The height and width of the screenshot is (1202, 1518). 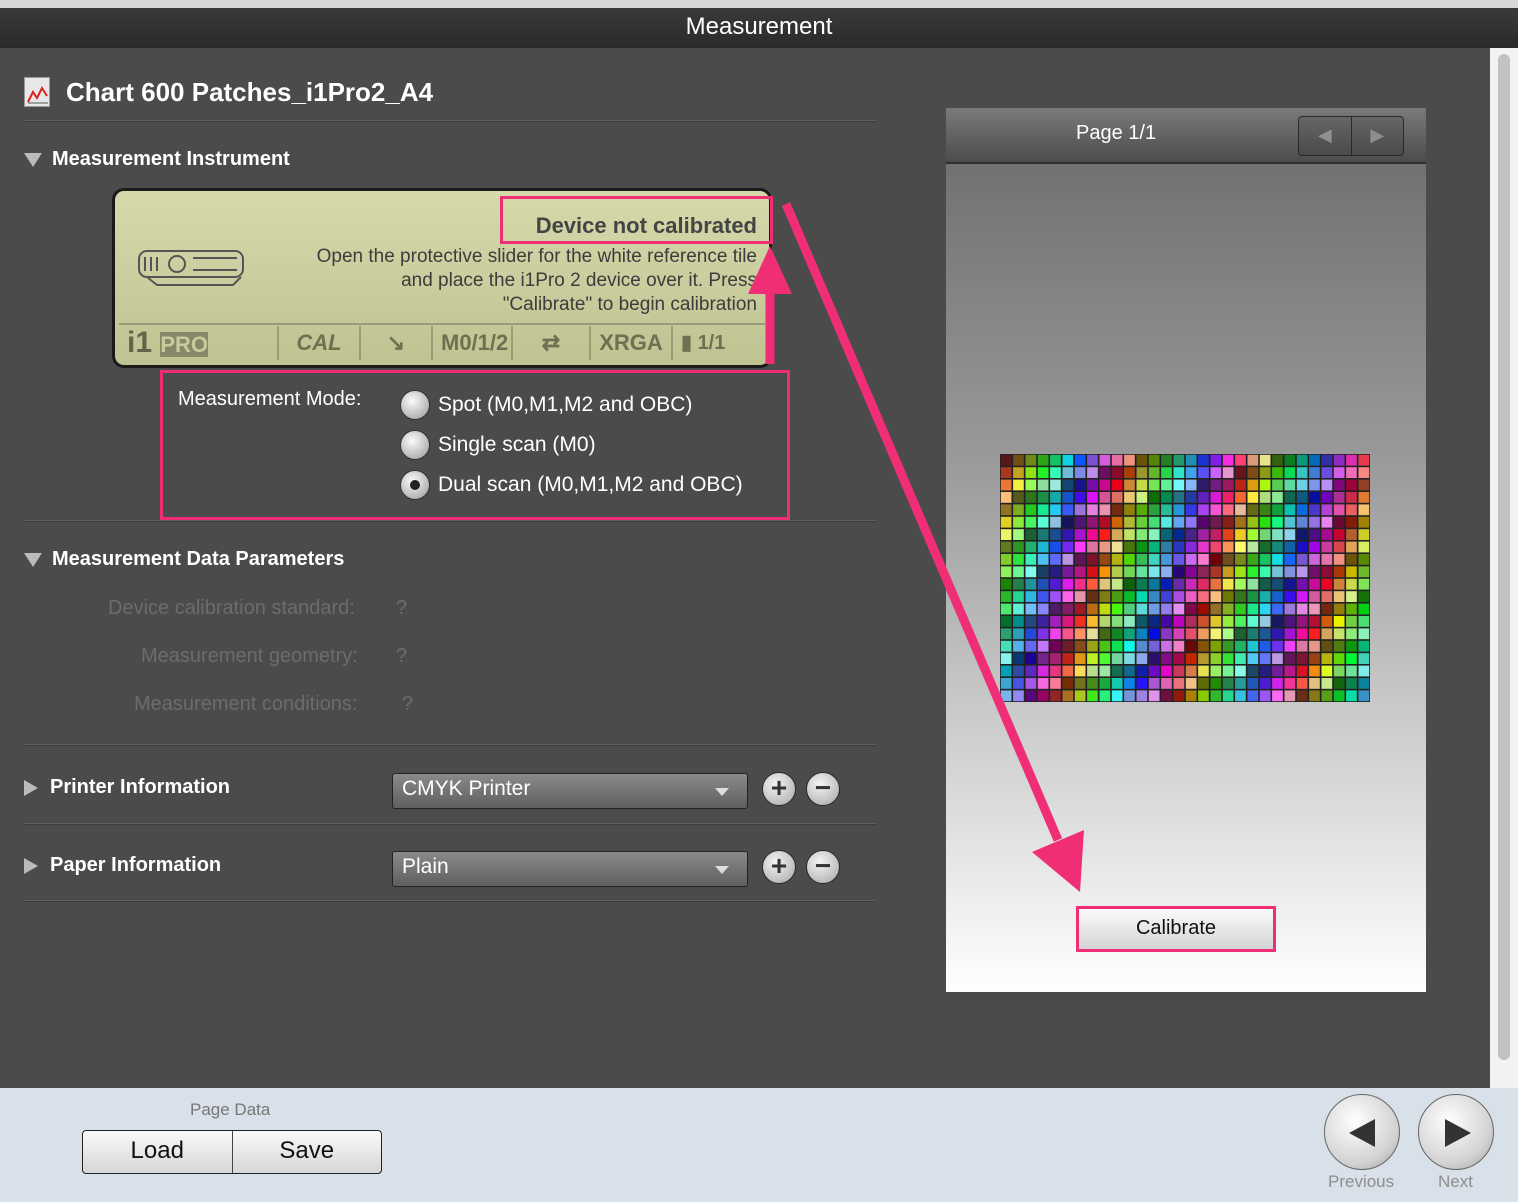 What do you see at coordinates (570, 791) in the screenshot?
I see `printer-select: CMYK Printer` at bounding box center [570, 791].